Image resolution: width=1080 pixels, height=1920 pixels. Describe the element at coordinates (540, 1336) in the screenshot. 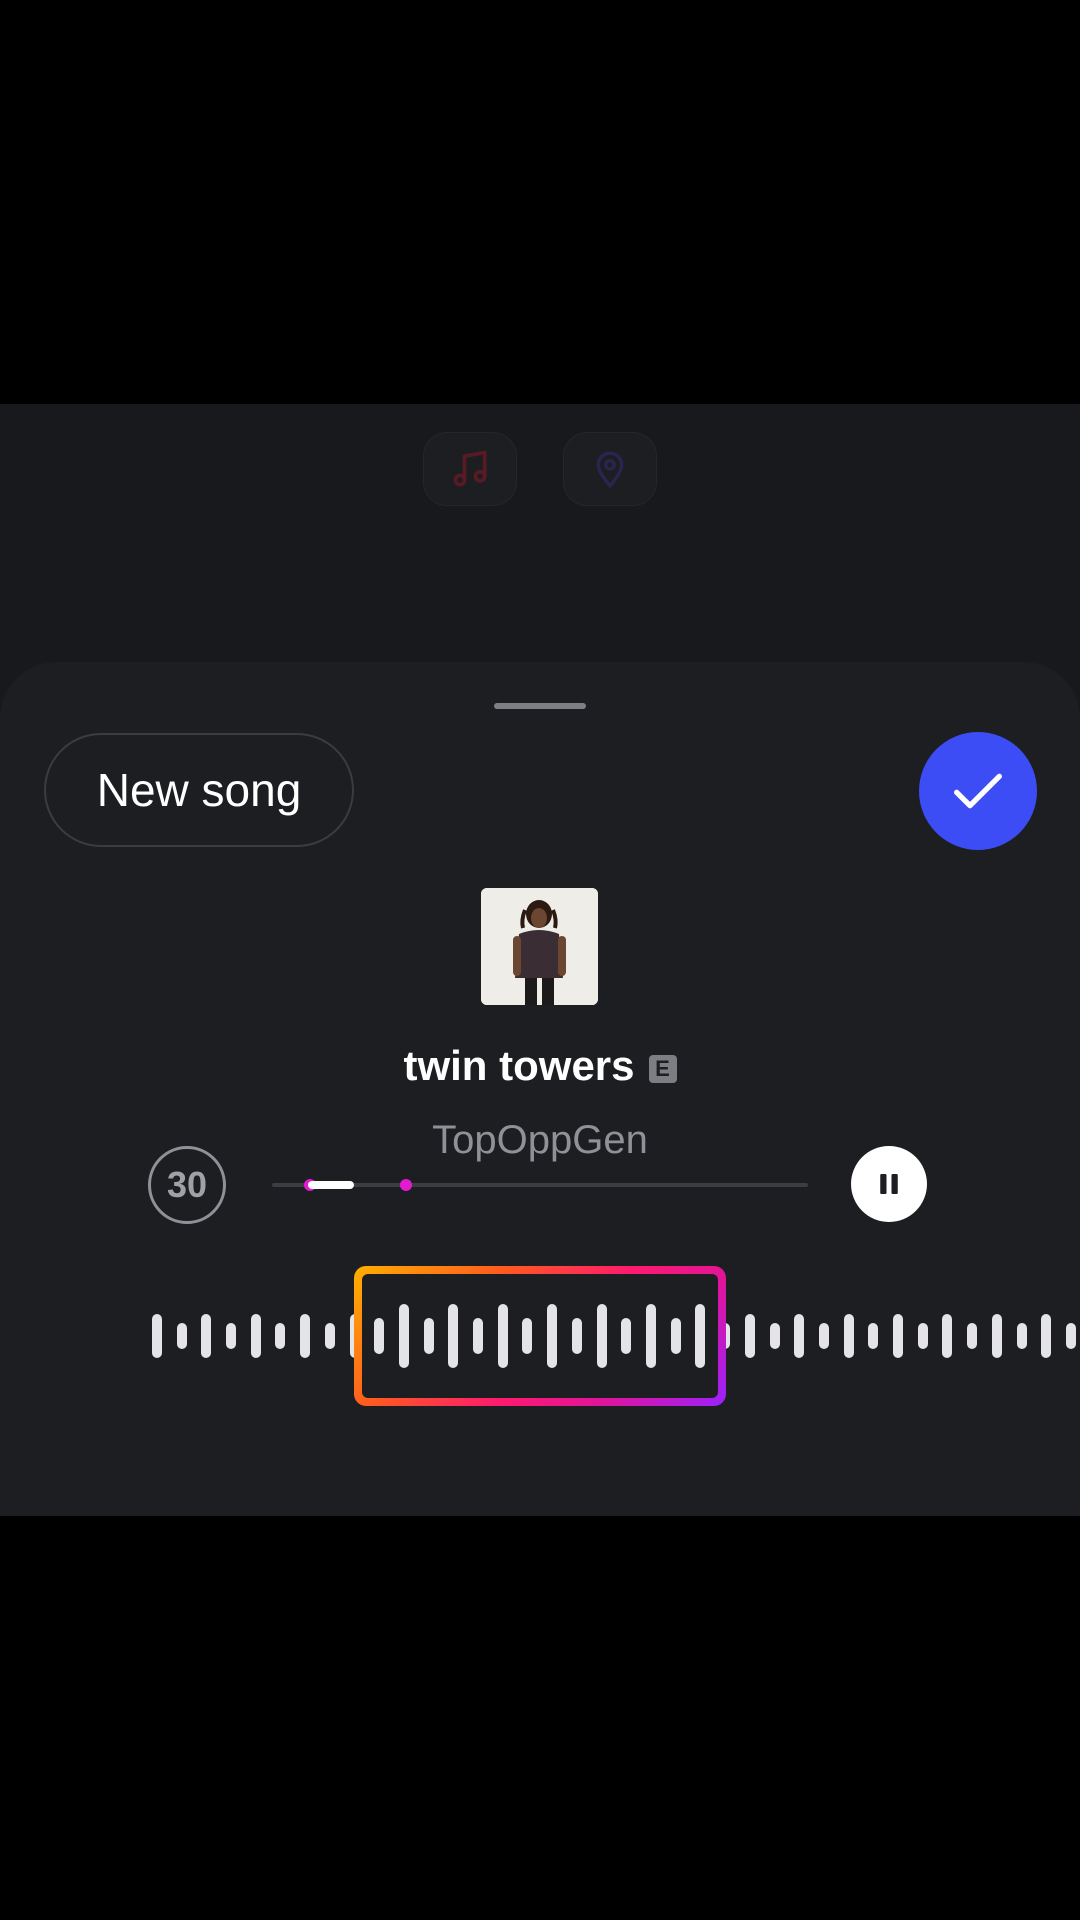

I see `clip-selection-window` at that location.